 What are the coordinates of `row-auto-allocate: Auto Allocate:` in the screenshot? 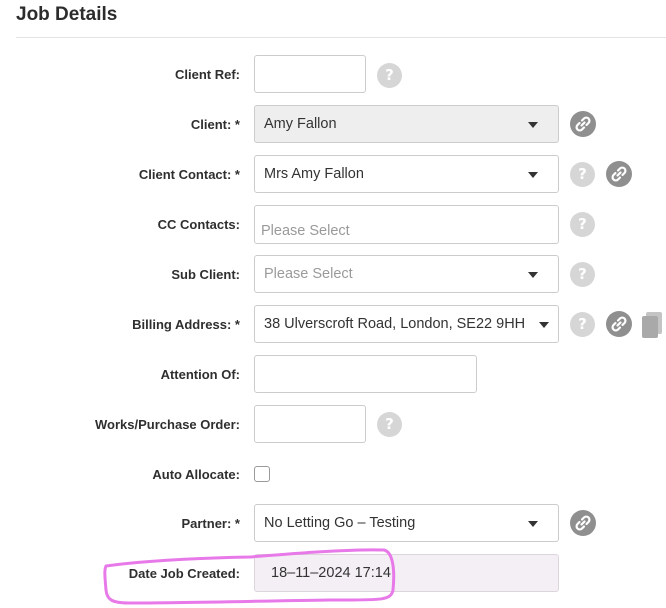 It's located at (333, 475).